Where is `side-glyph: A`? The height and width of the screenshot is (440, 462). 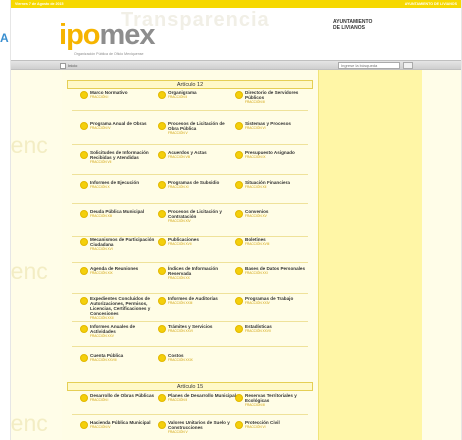 side-glyph: A is located at coordinates (4, 38).